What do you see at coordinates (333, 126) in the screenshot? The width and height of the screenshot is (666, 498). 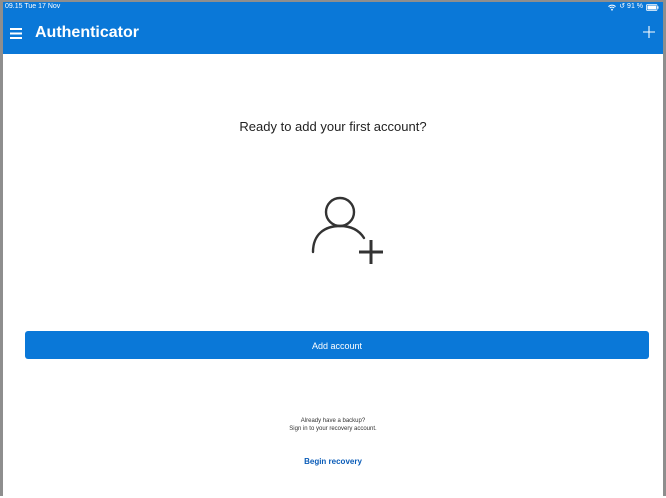 I see `empty-state-headline: Ready to add your first account?` at bounding box center [333, 126].